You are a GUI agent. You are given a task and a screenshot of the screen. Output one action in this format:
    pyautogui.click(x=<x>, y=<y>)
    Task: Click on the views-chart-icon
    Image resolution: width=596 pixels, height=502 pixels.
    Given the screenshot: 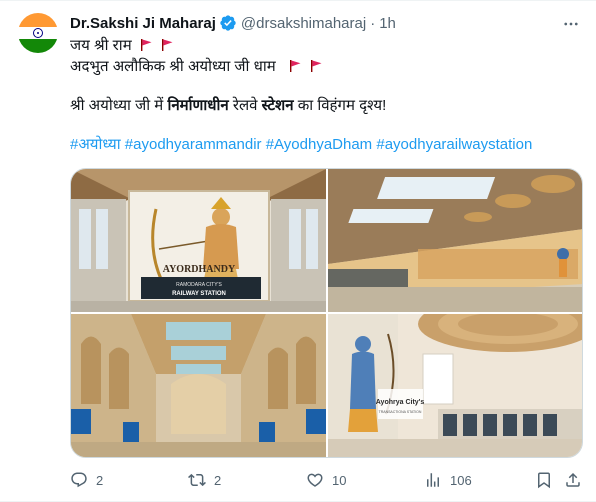 What is the action you would take?
    pyautogui.click(x=433, y=480)
    